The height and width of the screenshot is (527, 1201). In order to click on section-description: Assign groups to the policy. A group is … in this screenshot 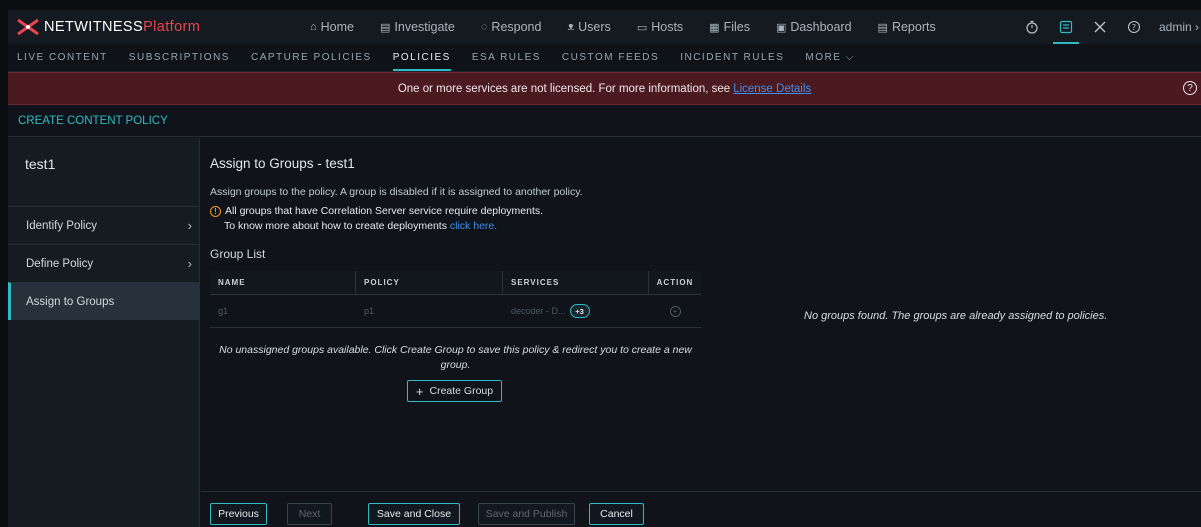, I will do `click(396, 192)`.